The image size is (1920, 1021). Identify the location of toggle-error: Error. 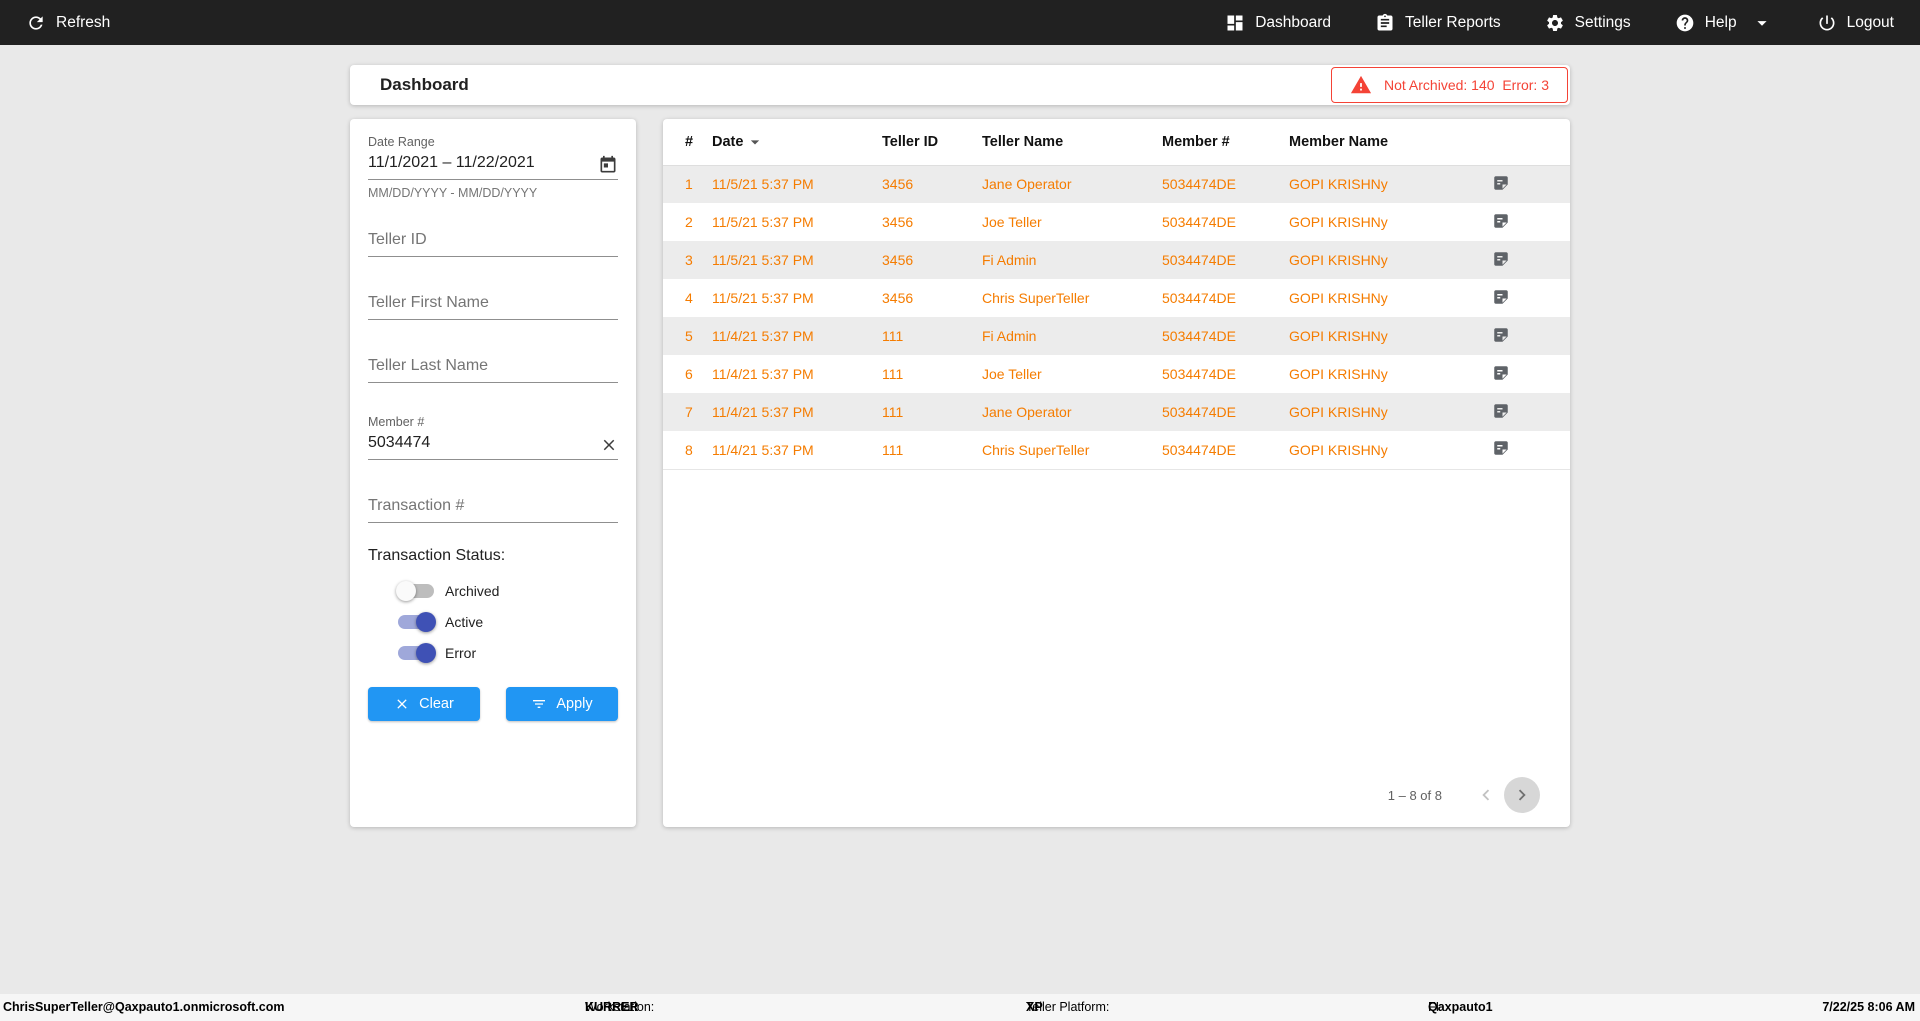
(508, 653).